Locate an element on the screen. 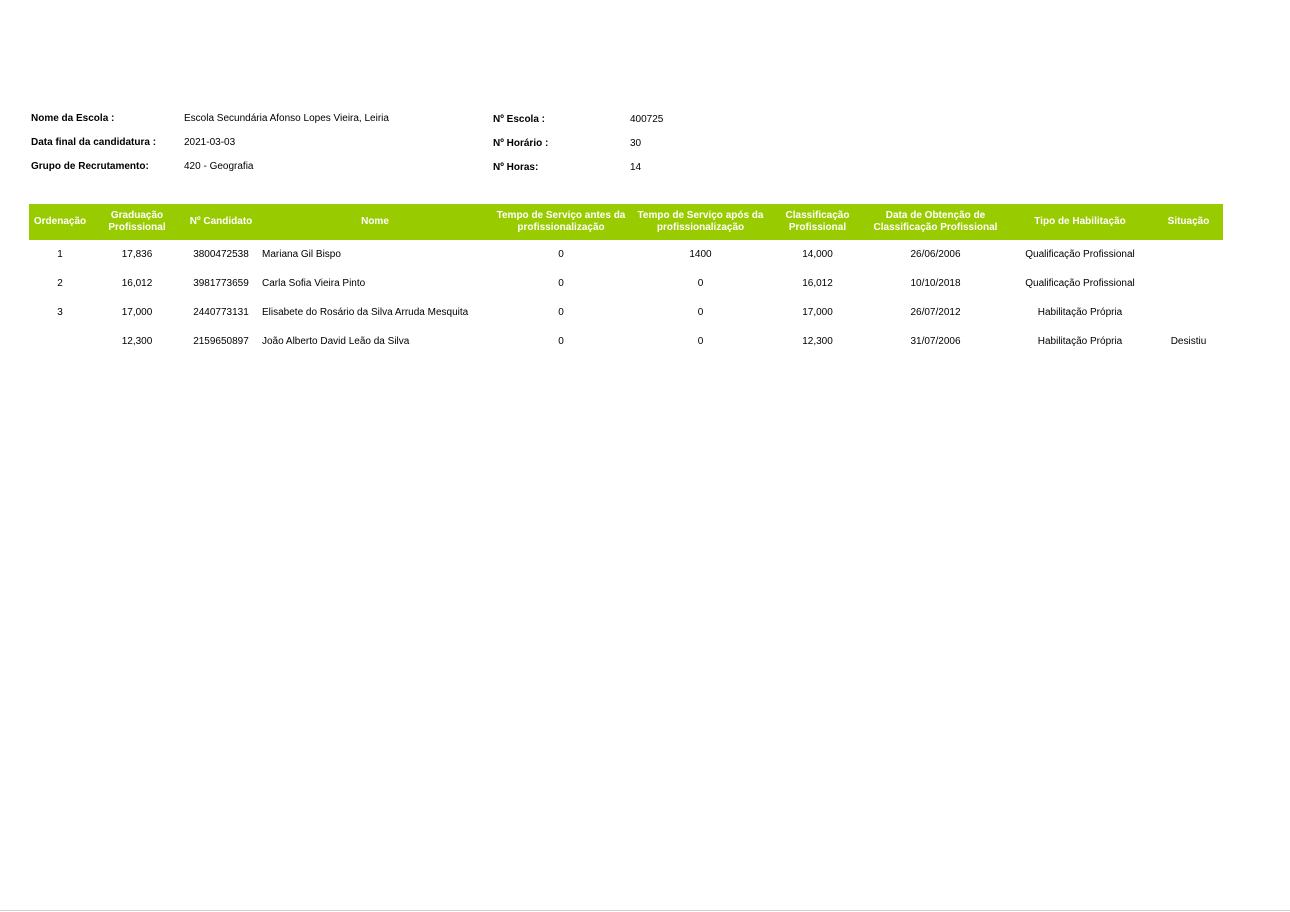 This screenshot has width=1290, height=912. cell-data-obtencao: 31/07/2006 is located at coordinates (935, 341).